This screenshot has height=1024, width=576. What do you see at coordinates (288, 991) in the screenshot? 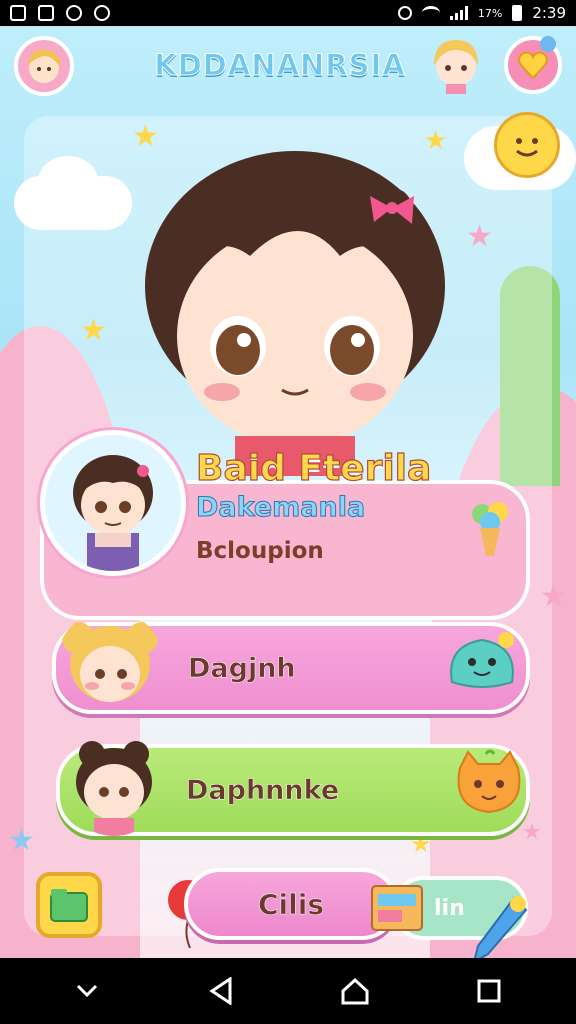
I see `system-nav-bar` at bounding box center [288, 991].